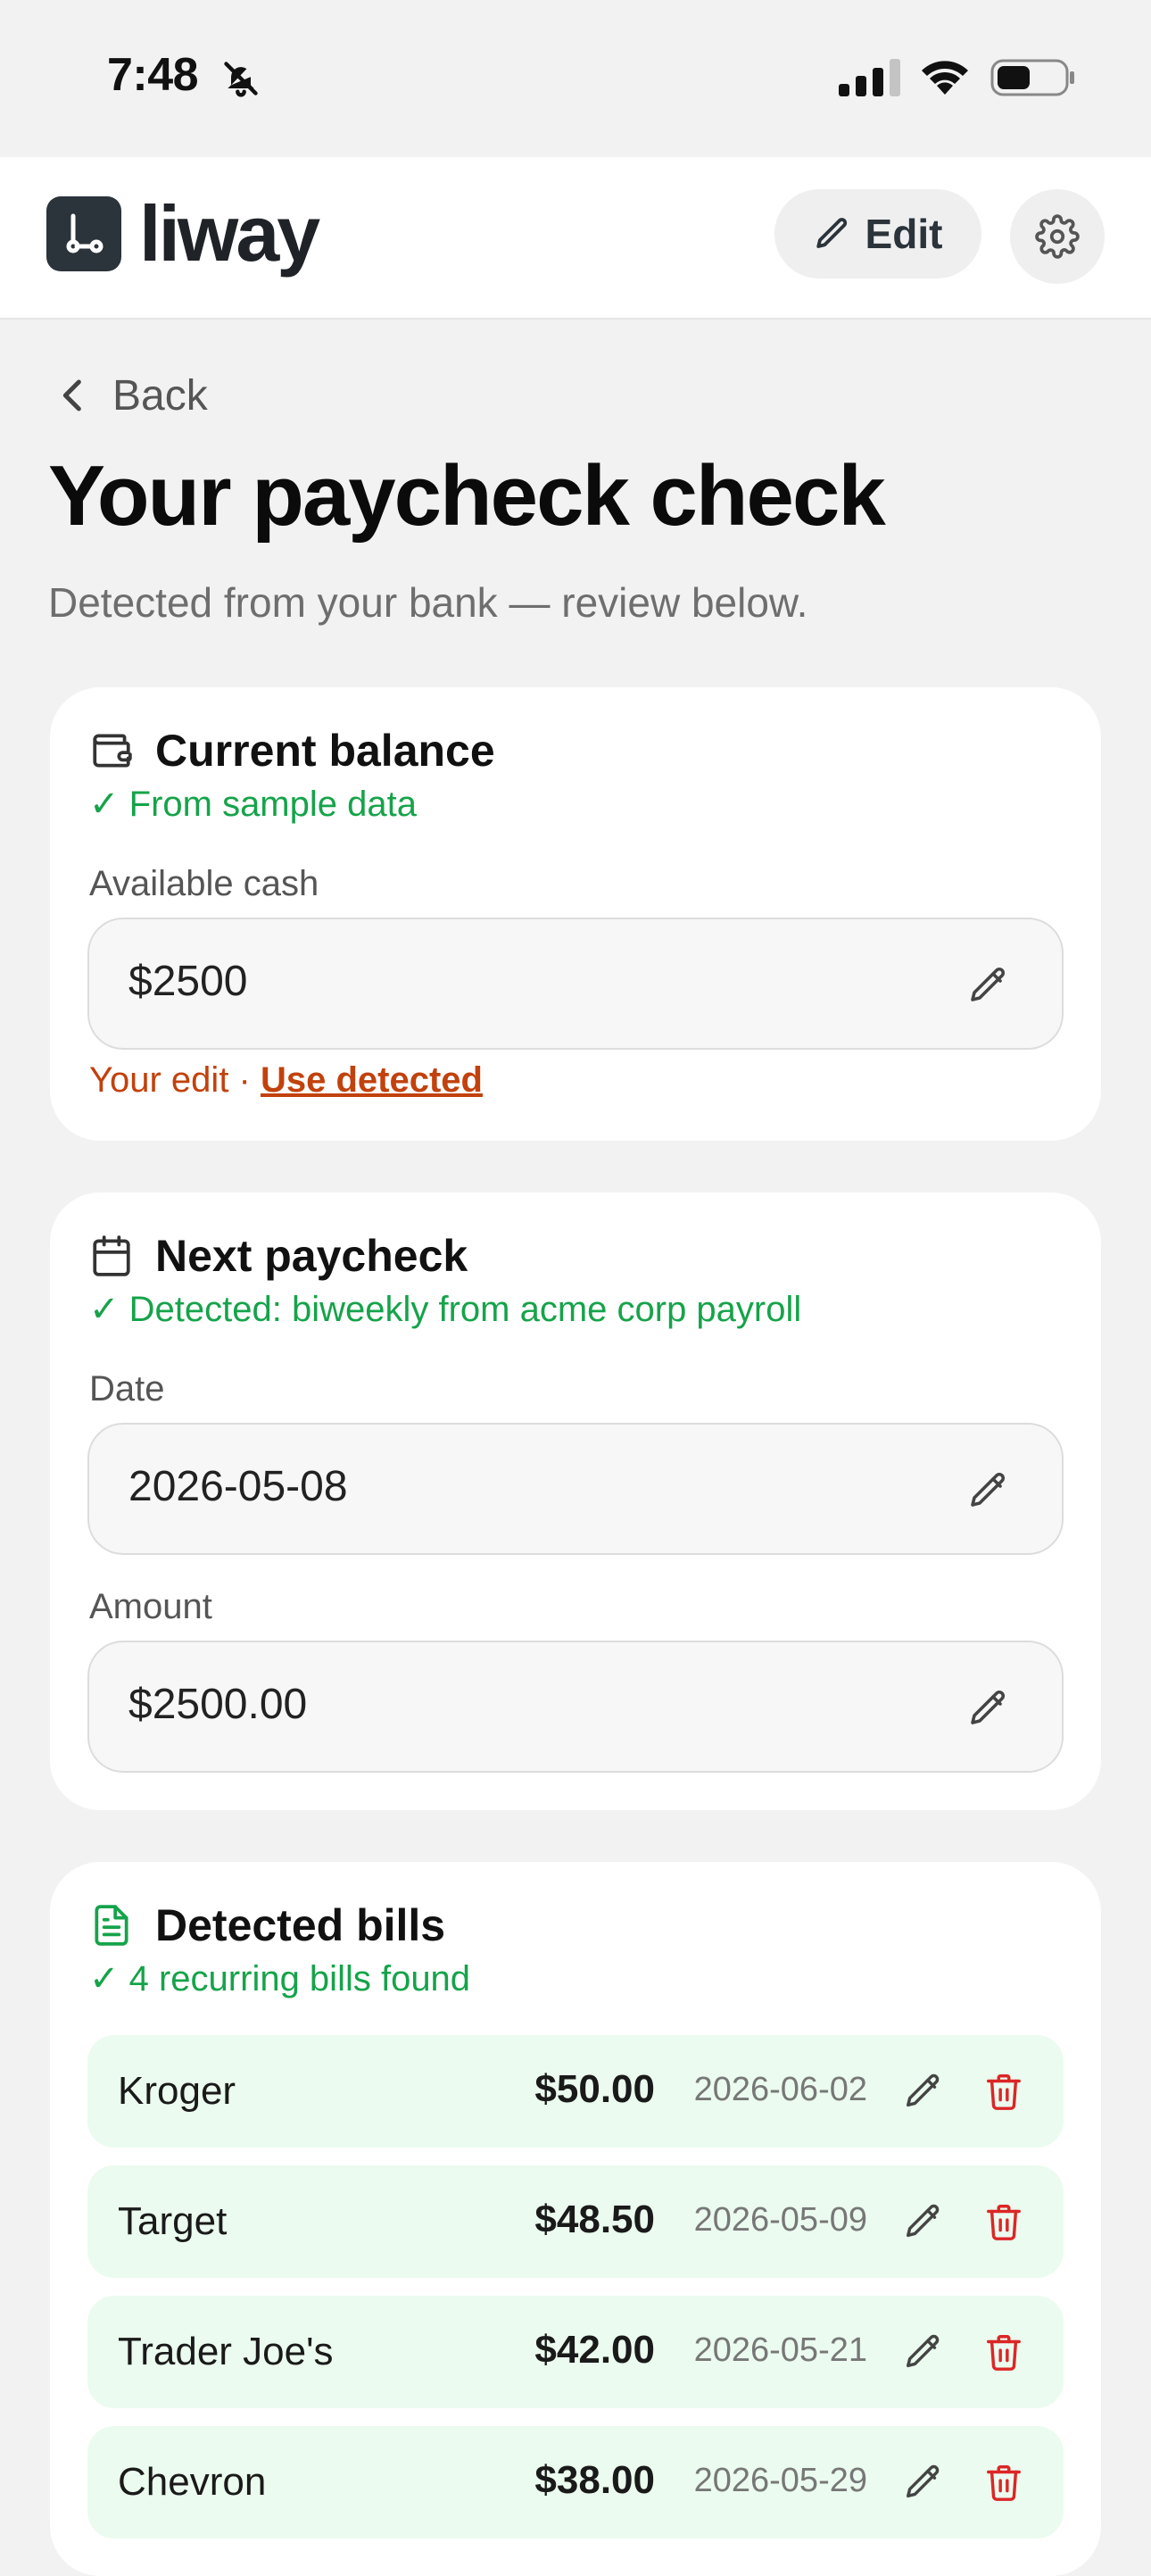  Describe the element at coordinates (238, 1486) in the screenshot. I see `date-value: 2026-05-08` at that location.